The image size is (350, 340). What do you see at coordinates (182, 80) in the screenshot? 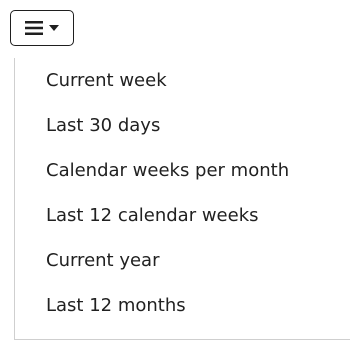
I see `menu-item-current-week: Current week` at bounding box center [182, 80].